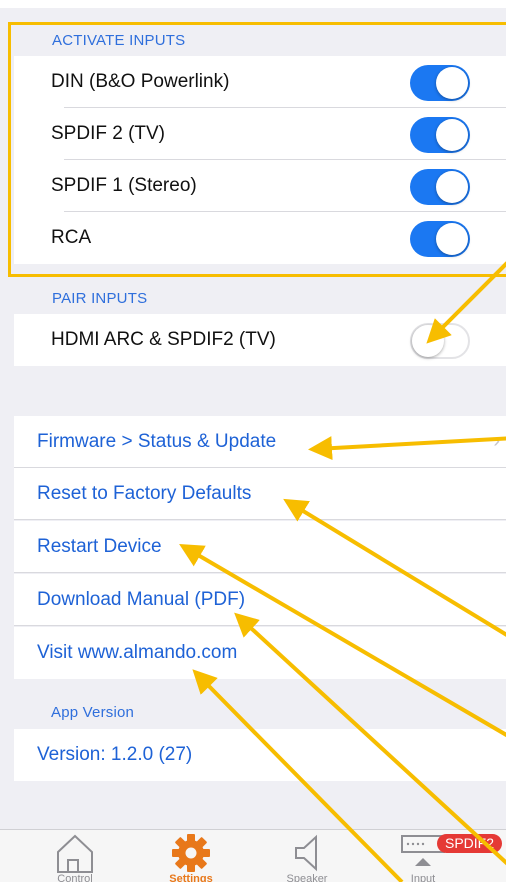 This screenshot has width=506, height=882. What do you see at coordinates (253, 4) in the screenshot?
I see `top-strip` at bounding box center [253, 4].